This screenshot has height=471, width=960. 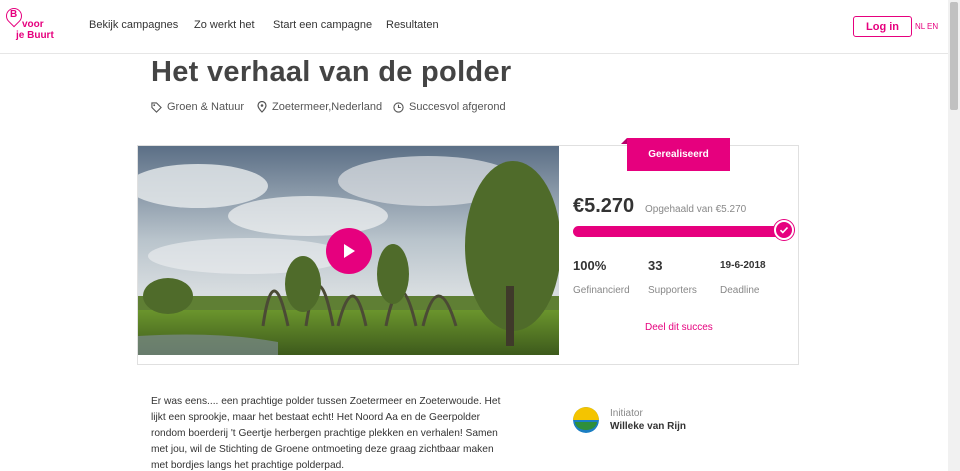 What do you see at coordinates (327, 107) in the screenshot?
I see `location-label: Zoetermeer,Nederland` at bounding box center [327, 107].